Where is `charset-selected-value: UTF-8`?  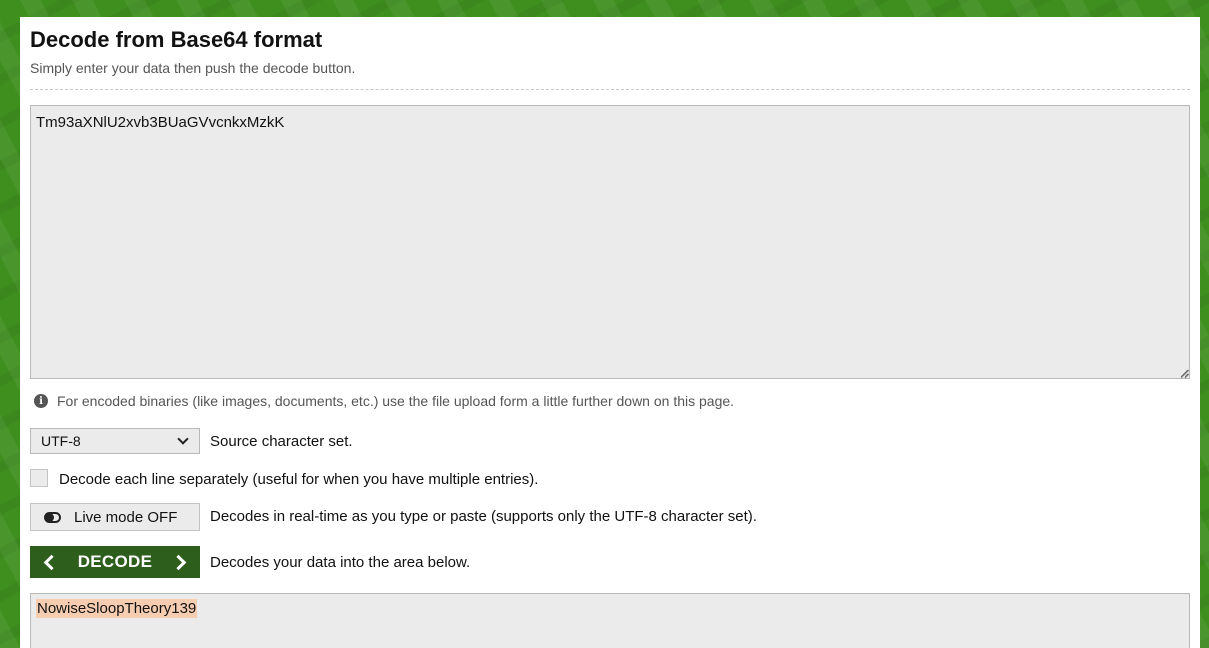 charset-selected-value: UTF-8 is located at coordinates (61, 441).